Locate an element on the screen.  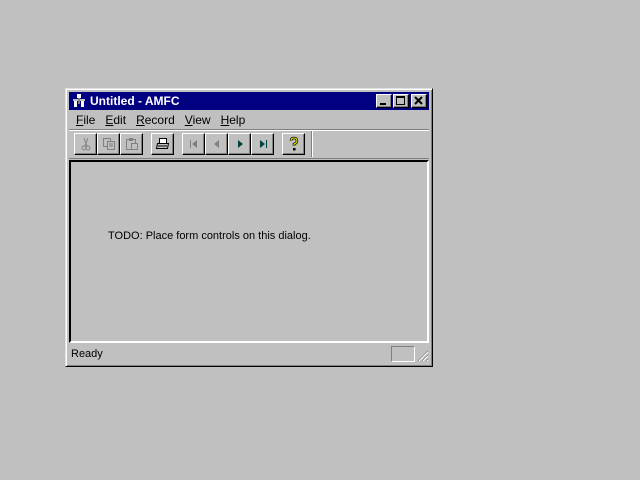
paste-icon is located at coordinates (131, 144).